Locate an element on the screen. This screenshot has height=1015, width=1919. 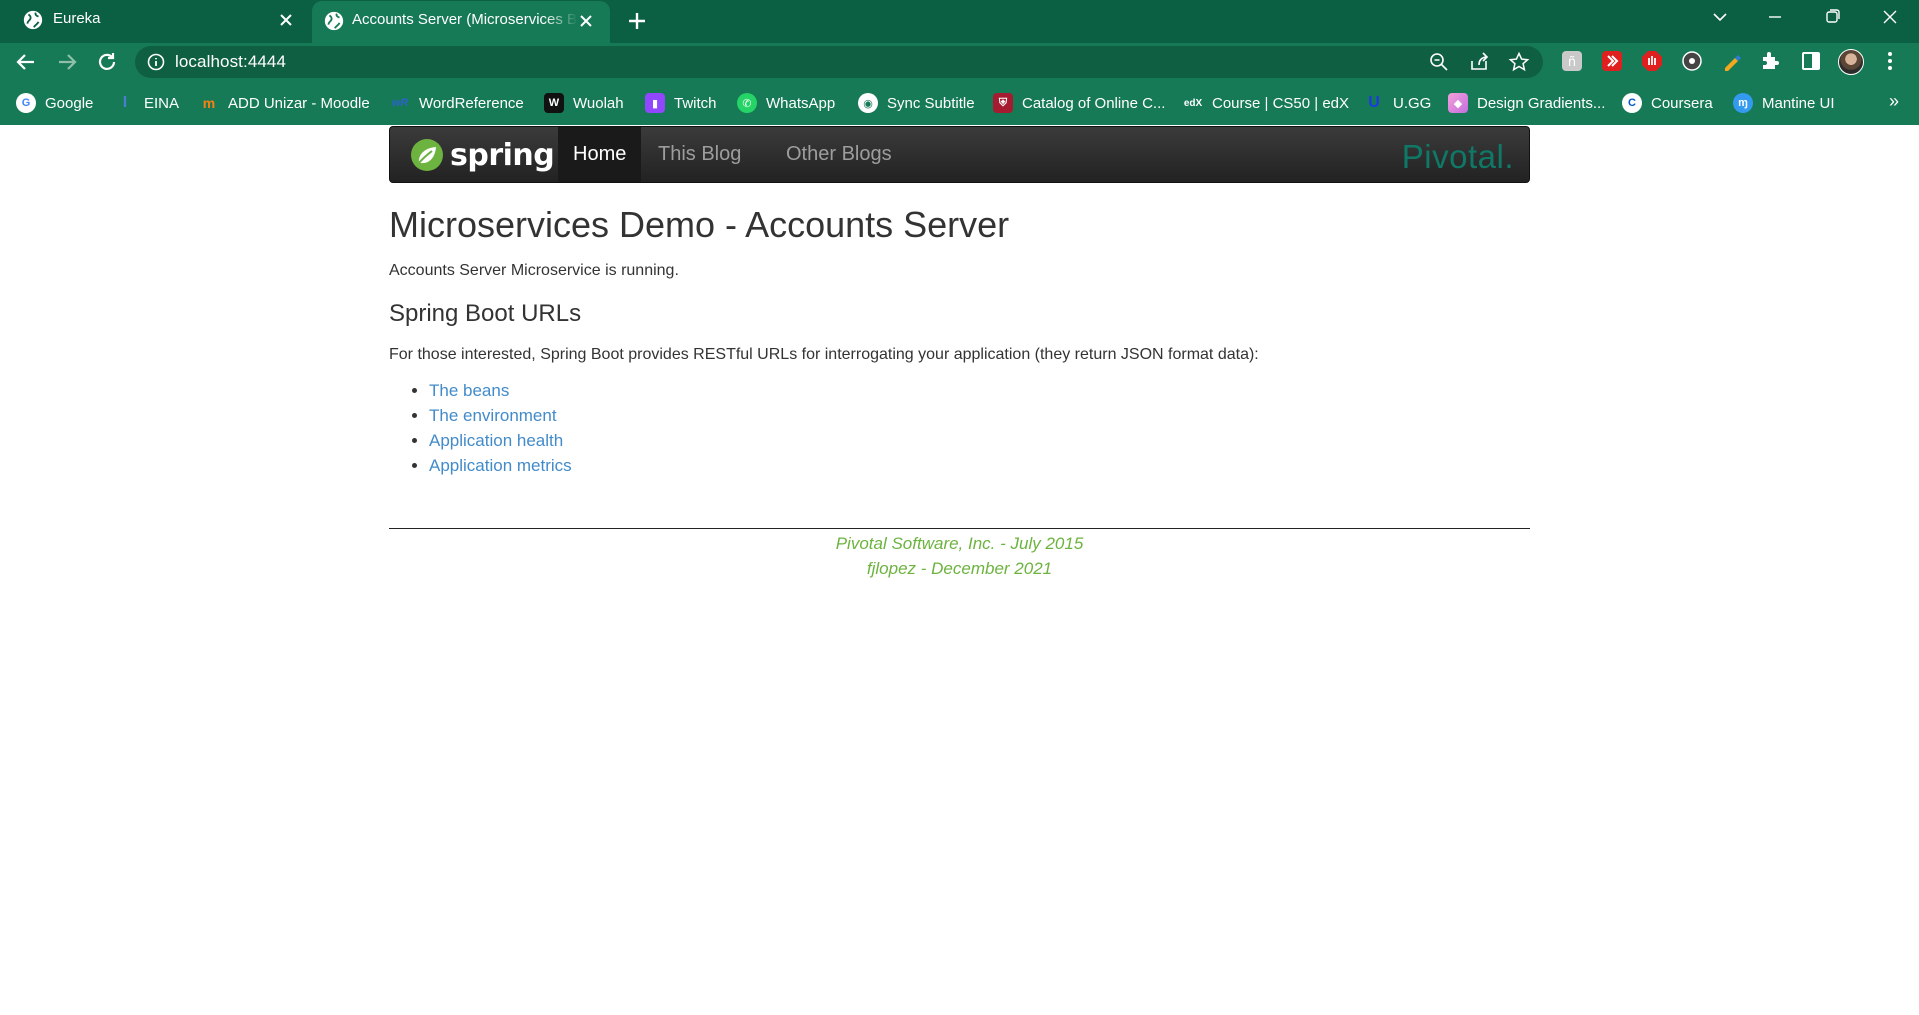
ugg-icon: U is located at coordinates (1374, 102).